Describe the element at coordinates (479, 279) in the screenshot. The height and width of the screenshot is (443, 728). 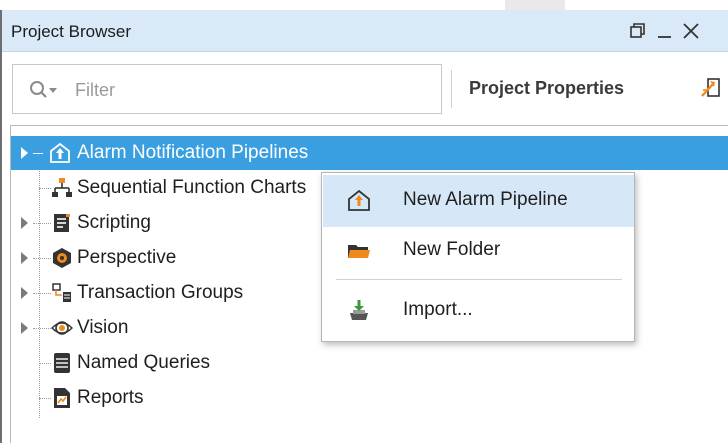
I see `menu-separator` at that location.